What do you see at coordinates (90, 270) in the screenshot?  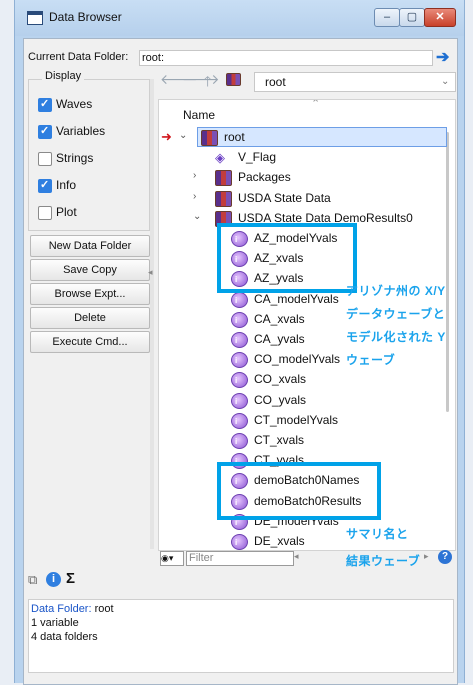 I see `save-copy-button: Save Copy` at bounding box center [90, 270].